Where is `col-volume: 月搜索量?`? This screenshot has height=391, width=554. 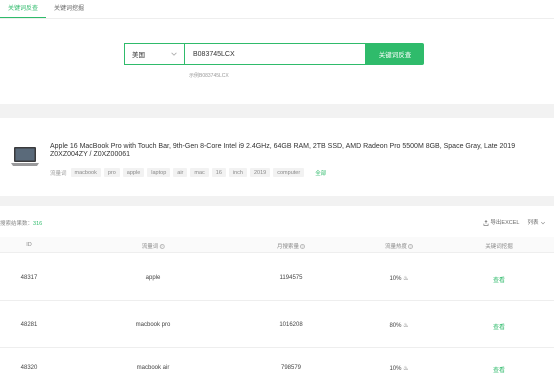
col-volume: 月搜索量? is located at coordinates (291, 246).